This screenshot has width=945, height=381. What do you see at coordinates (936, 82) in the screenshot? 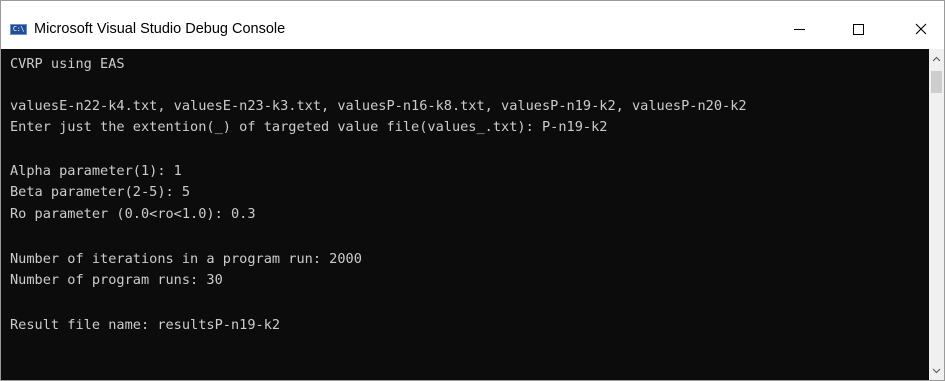
I see `scrollbar-thumb` at bounding box center [936, 82].